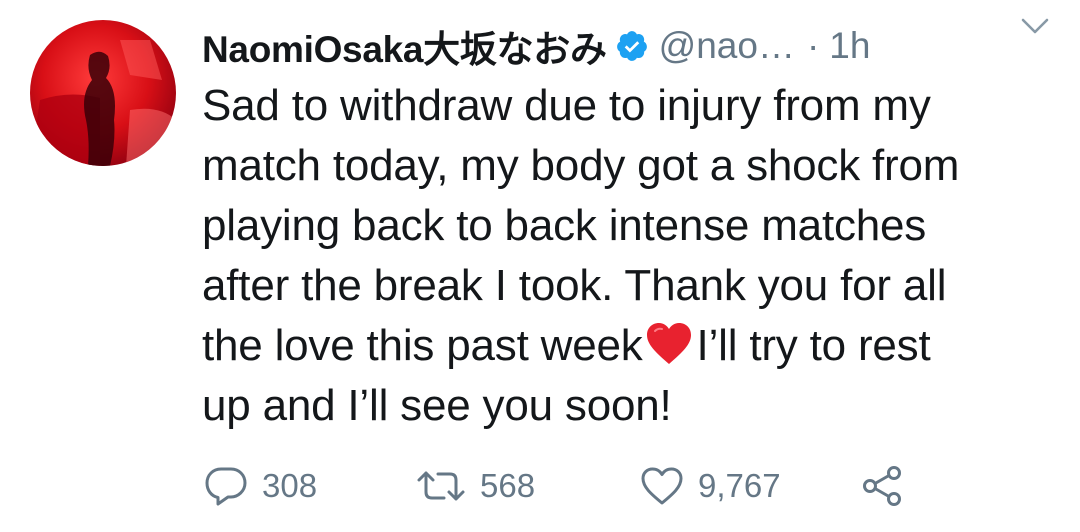 The width and height of the screenshot is (1080, 532). What do you see at coordinates (404, 46) in the screenshot?
I see `display-name: NaomiOsaka大坂なおみ` at bounding box center [404, 46].